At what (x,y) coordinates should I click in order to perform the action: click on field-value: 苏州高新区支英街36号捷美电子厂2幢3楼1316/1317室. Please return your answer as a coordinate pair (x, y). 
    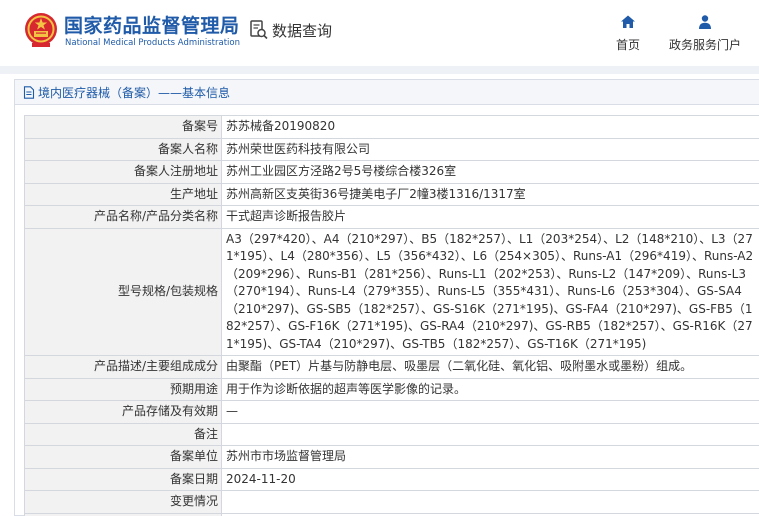
    Looking at the image, I should click on (490, 194).